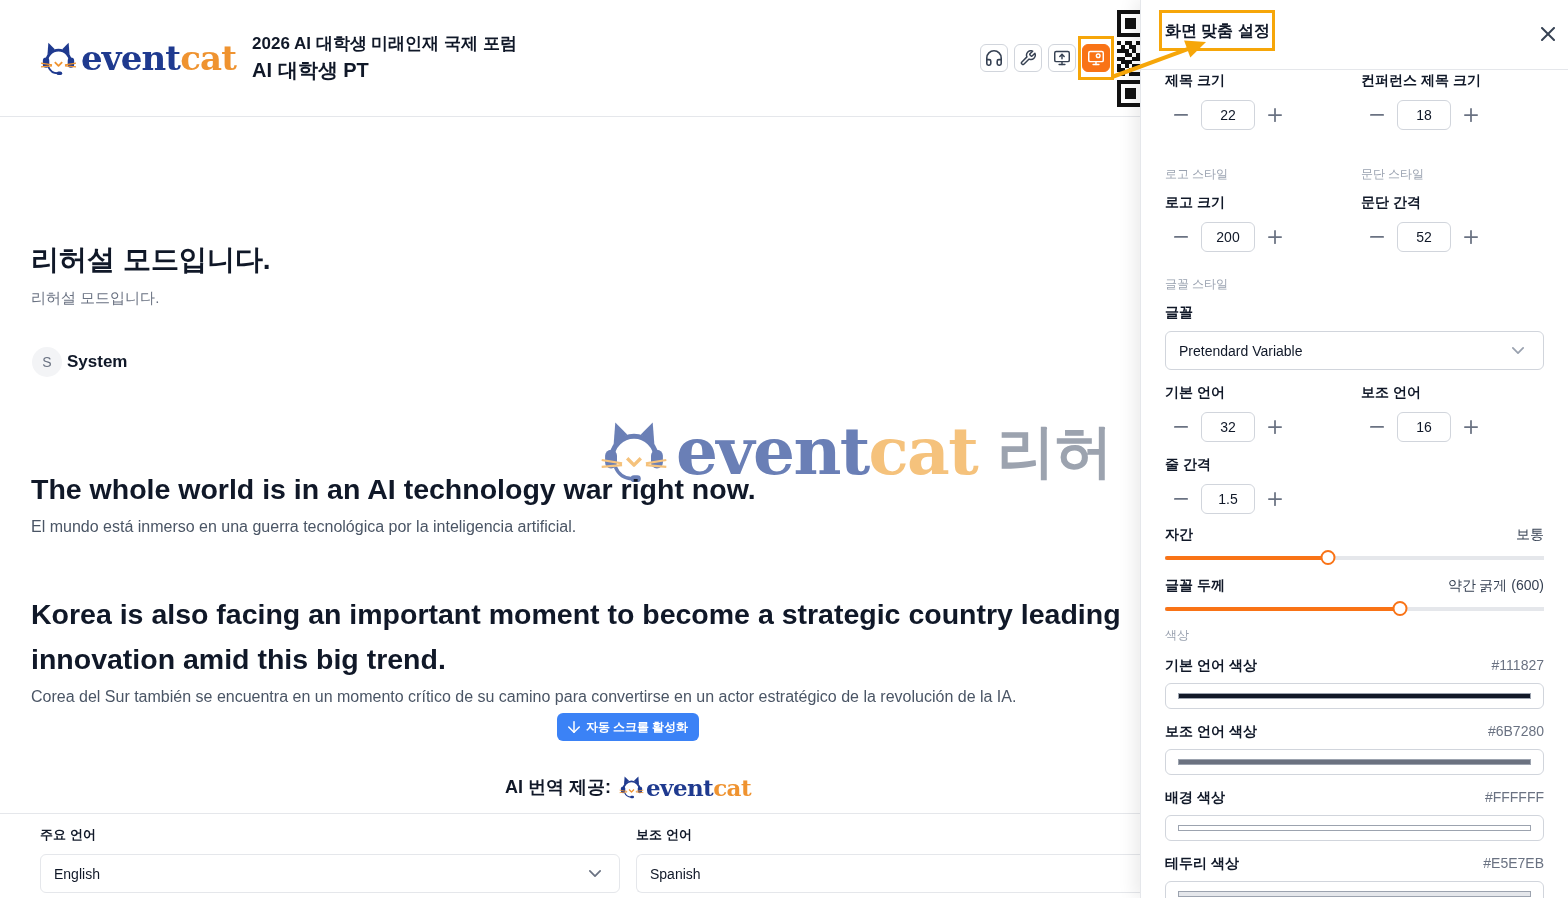  Describe the element at coordinates (1424, 427) in the screenshot. I see `number-field: 16` at that location.